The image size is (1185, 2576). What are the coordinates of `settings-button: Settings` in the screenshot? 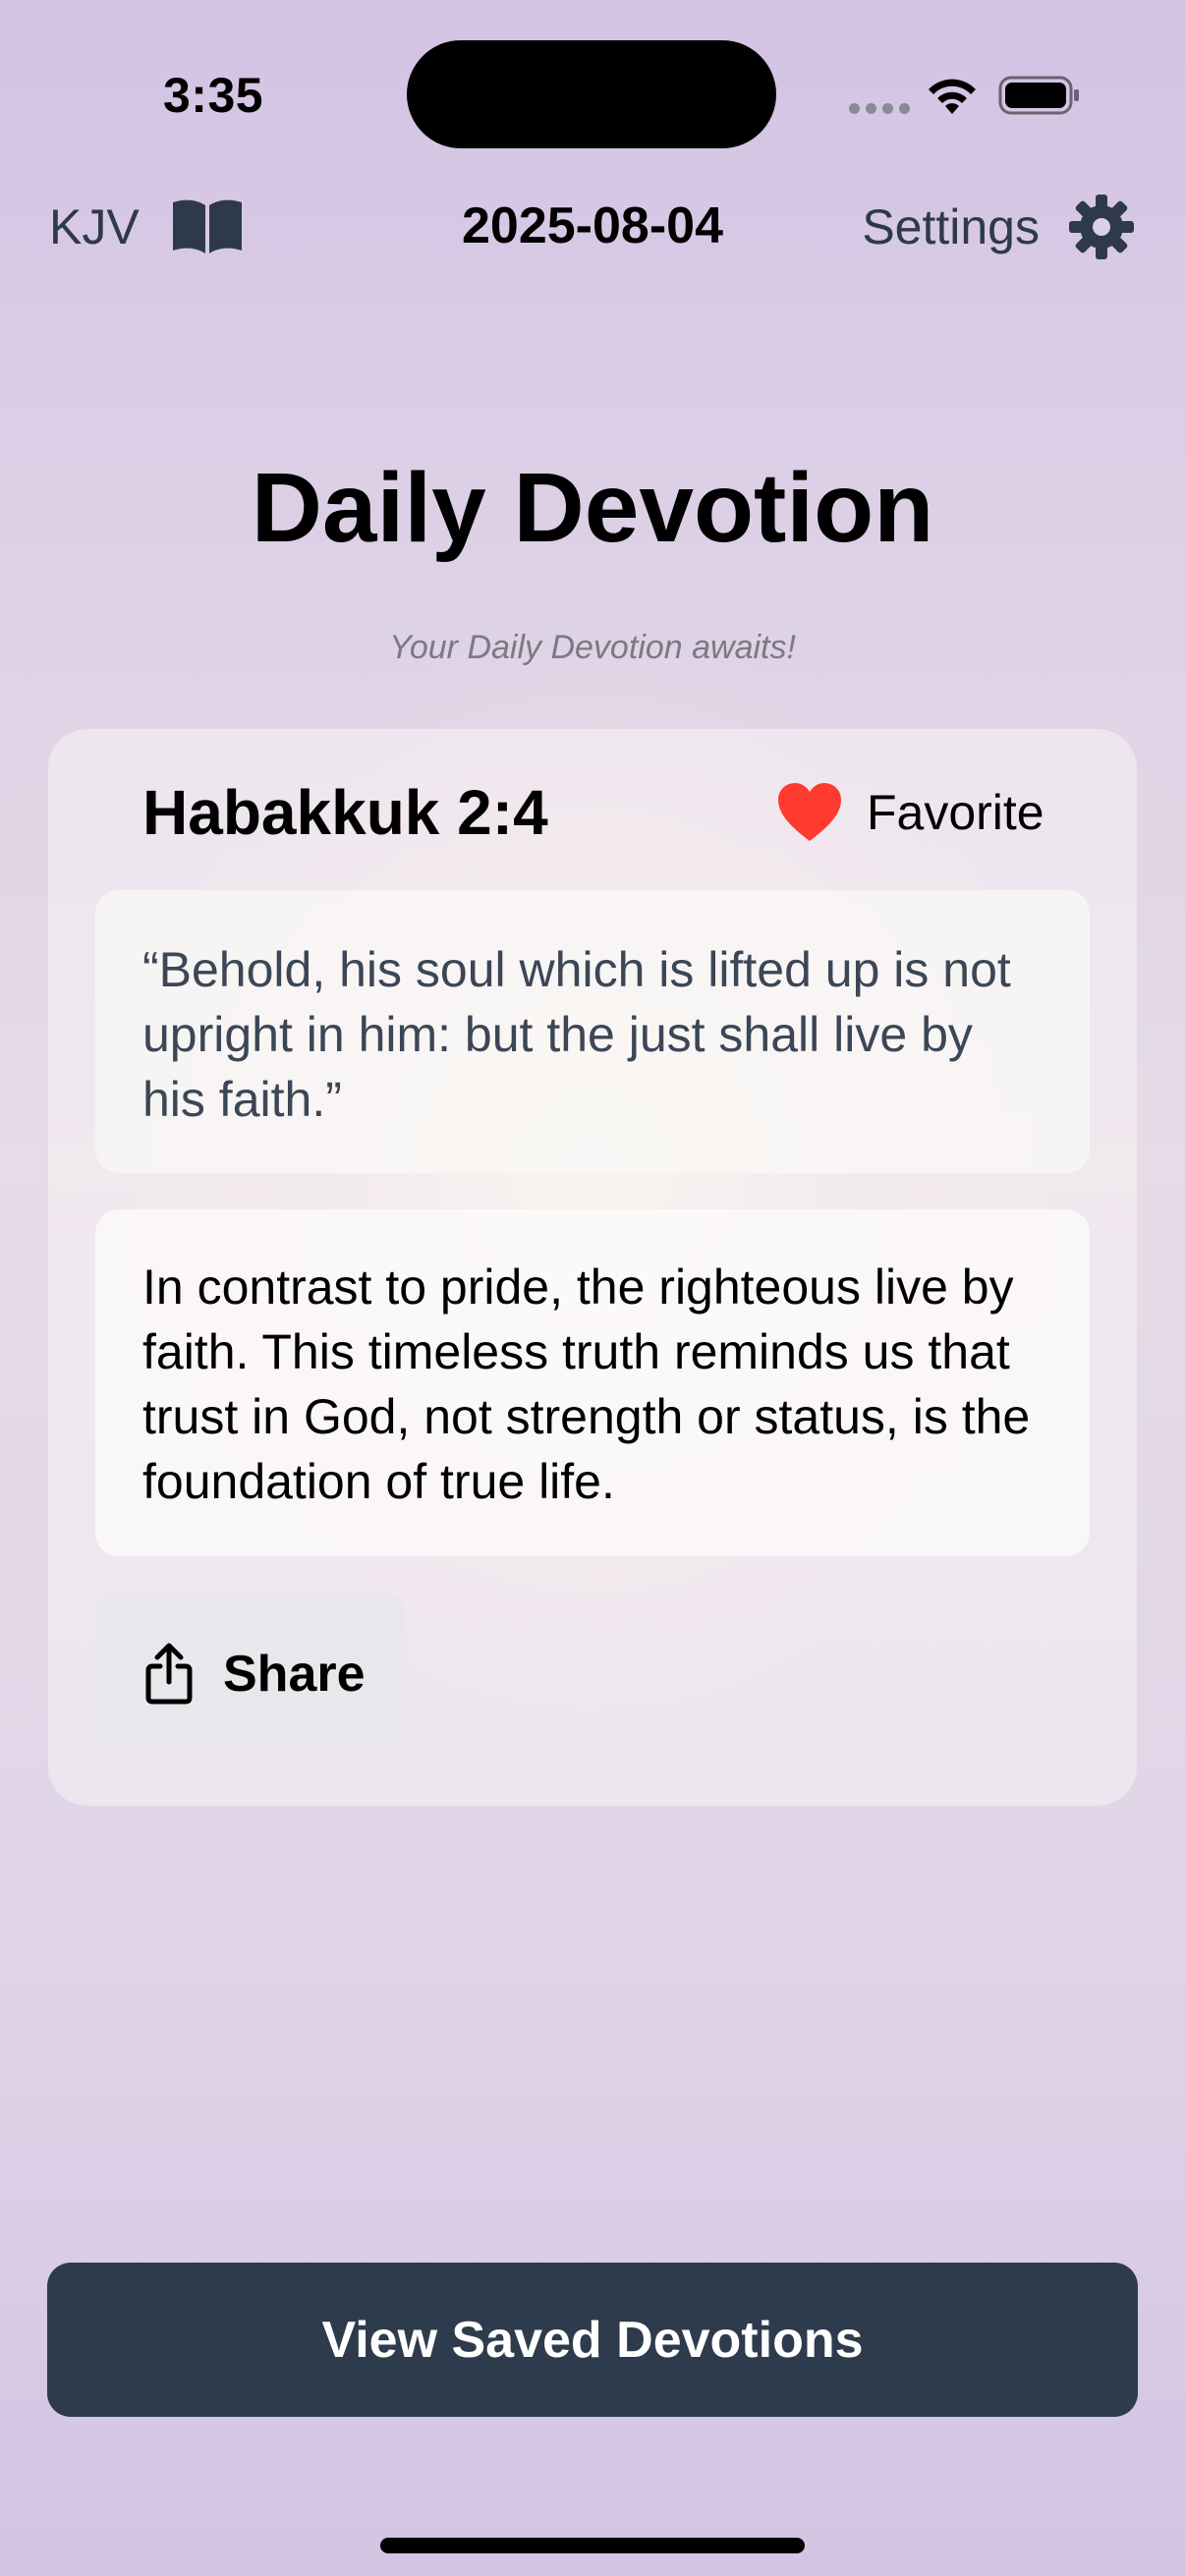 It's located at (999, 227).